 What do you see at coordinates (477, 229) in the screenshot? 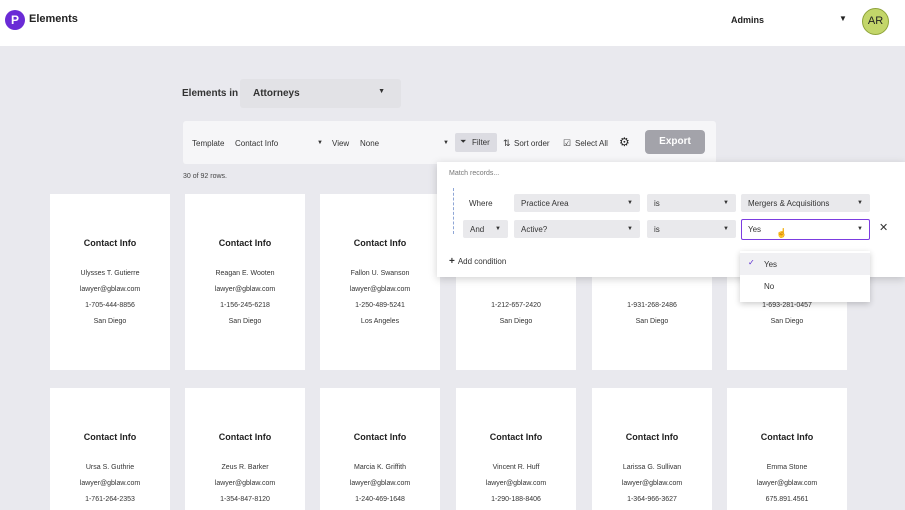
I see `condition-joiner-value: And` at bounding box center [477, 229].